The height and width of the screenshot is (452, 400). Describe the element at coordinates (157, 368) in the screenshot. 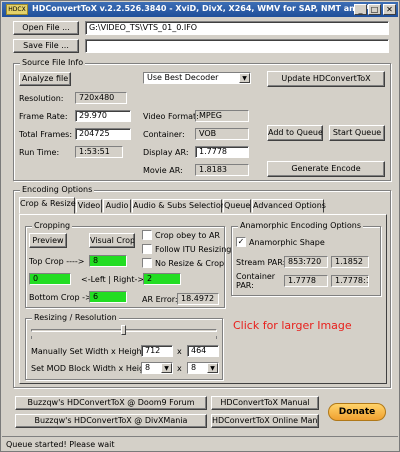

I see `mod-width-select: 8 ▼` at that location.